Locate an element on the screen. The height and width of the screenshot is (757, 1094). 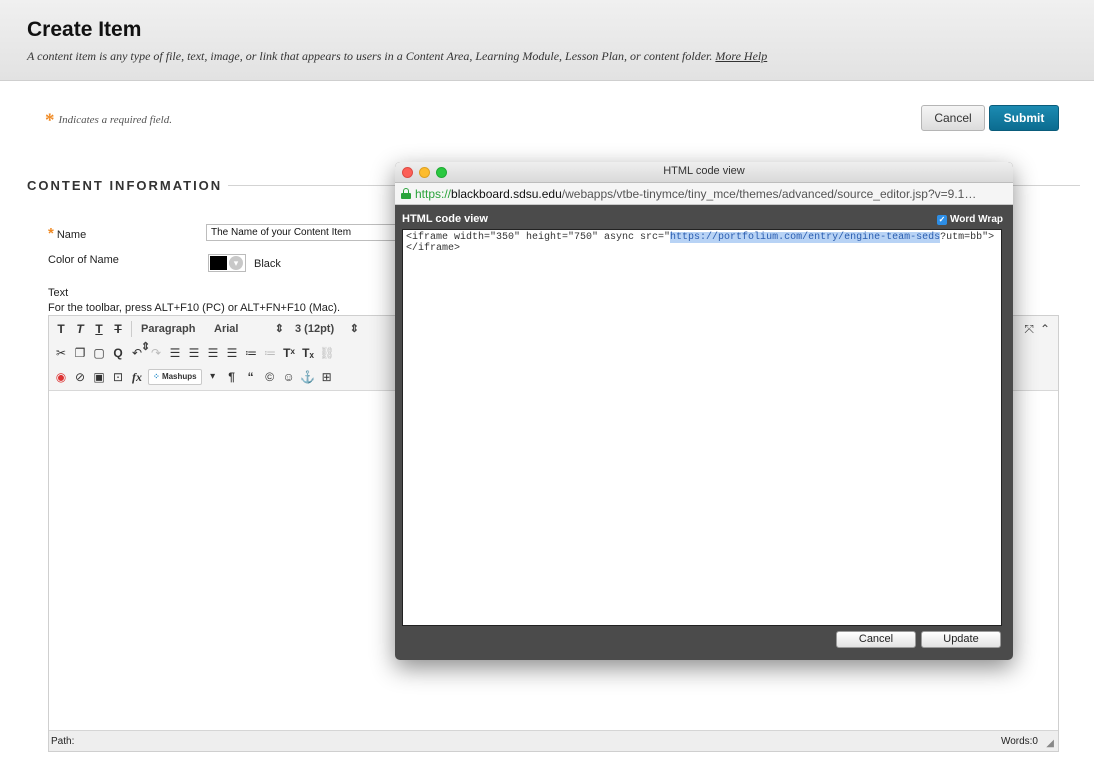
page-title: Create Item is located at coordinates (84, 29).